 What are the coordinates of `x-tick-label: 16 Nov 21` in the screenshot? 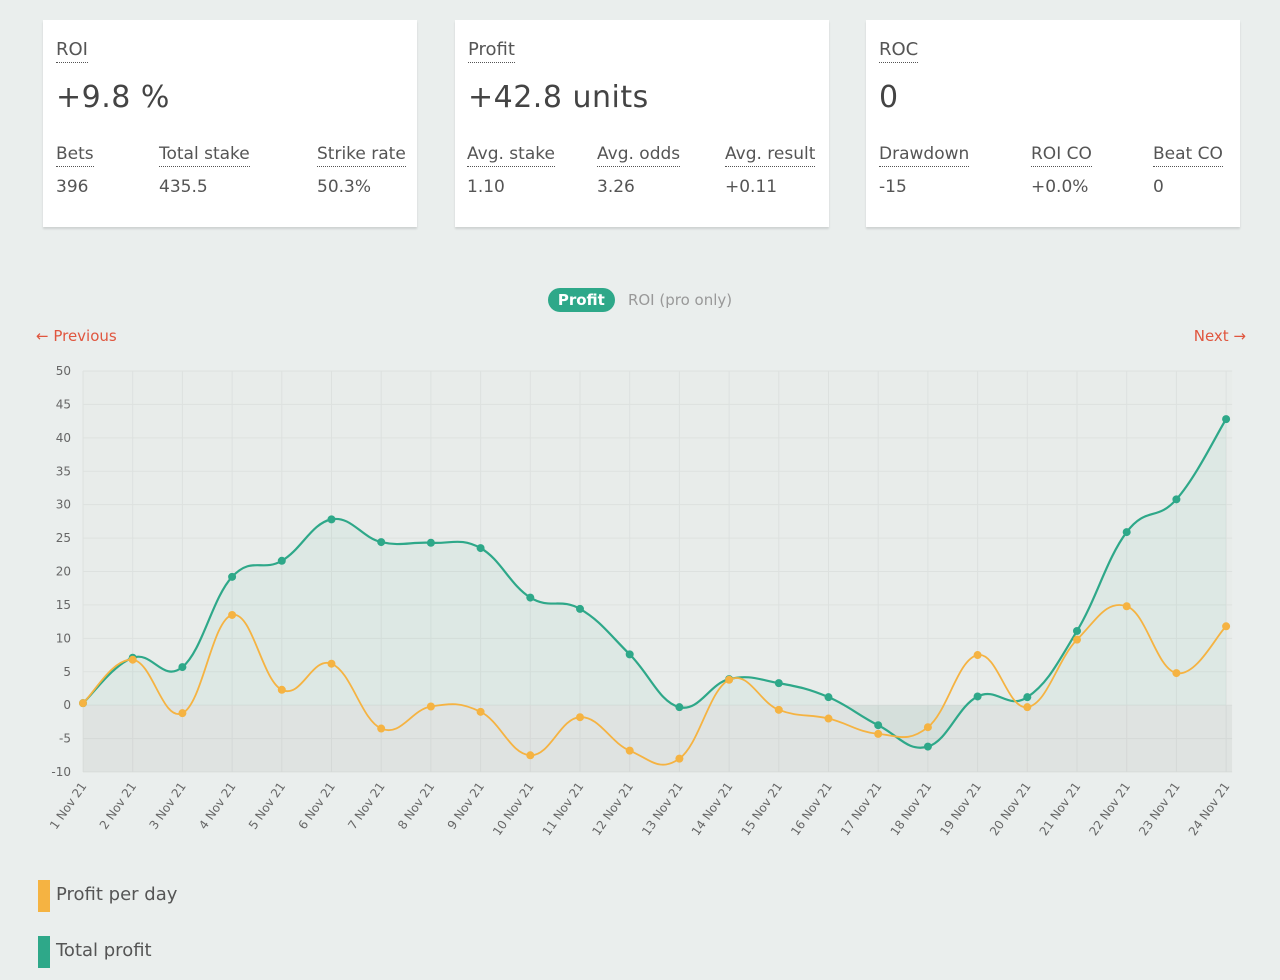 It's located at (811, 809).